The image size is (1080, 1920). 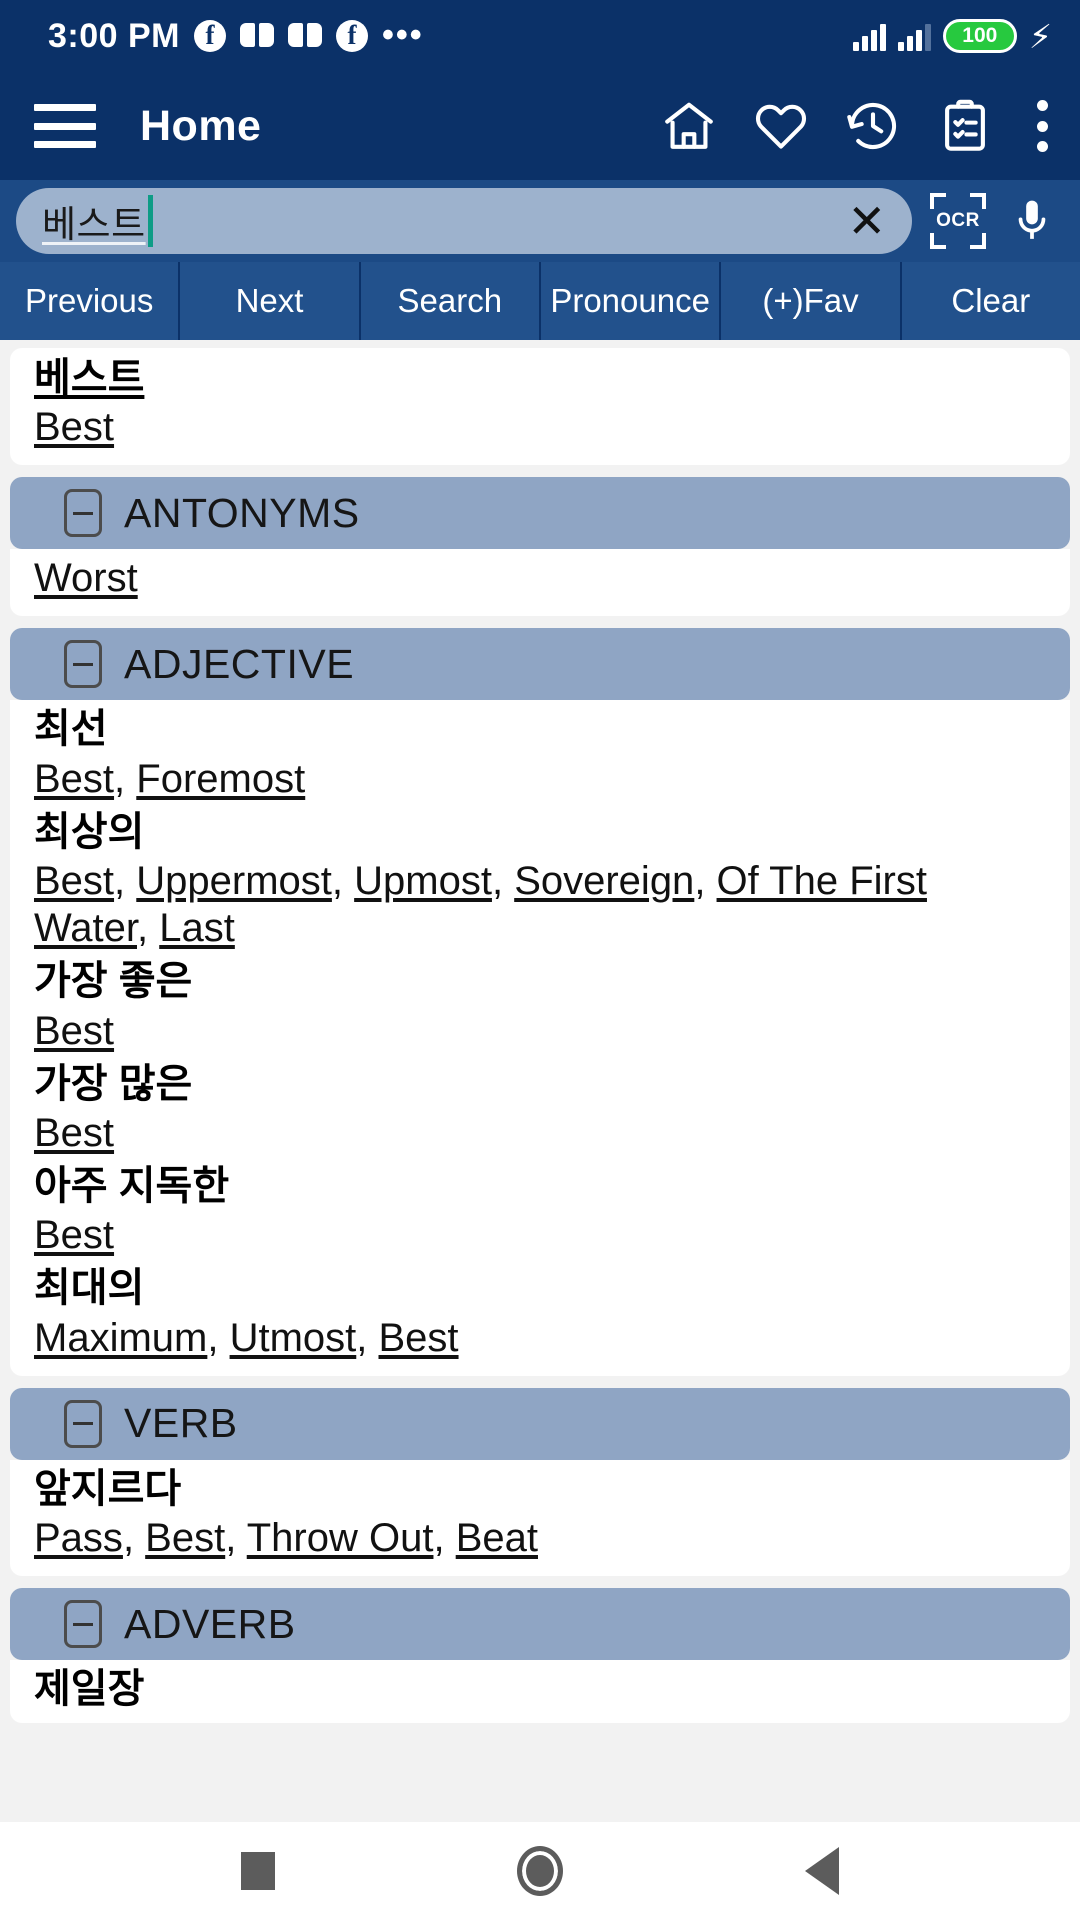 What do you see at coordinates (293, 1338) in the screenshot?
I see `word-link: Utmost` at bounding box center [293, 1338].